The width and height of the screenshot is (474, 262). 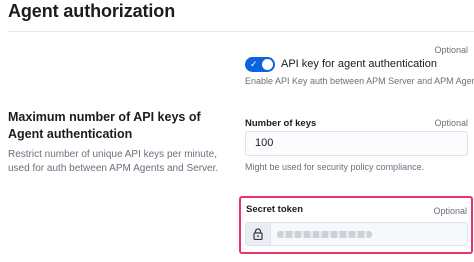 What do you see at coordinates (92, 11) in the screenshot?
I see `page-title: Agent authorization` at bounding box center [92, 11].